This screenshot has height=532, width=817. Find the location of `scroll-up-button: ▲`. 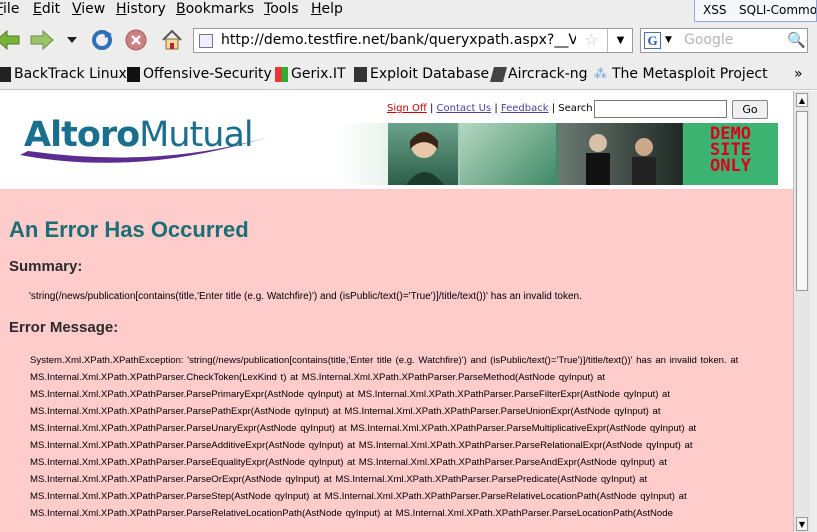

scroll-up-button: ▲ is located at coordinates (802, 100).